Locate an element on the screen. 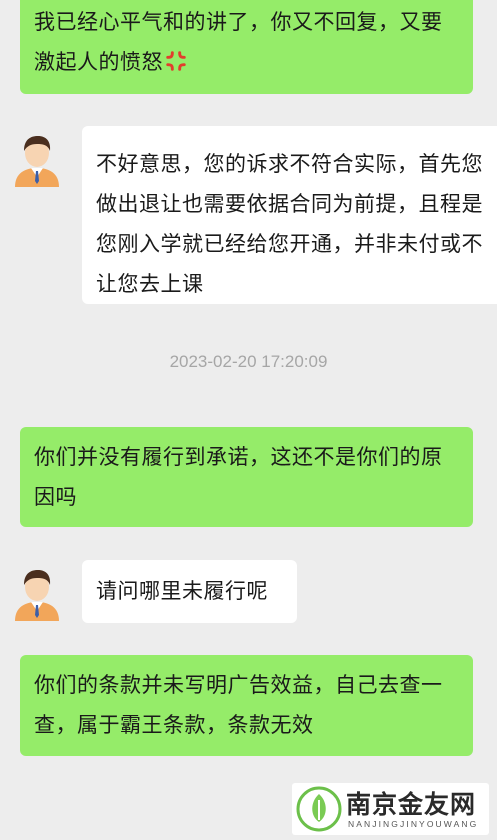 The image size is (497, 840). watermark: 南京金友网 NANJINGJINYOUWANG is located at coordinates (390, 809).